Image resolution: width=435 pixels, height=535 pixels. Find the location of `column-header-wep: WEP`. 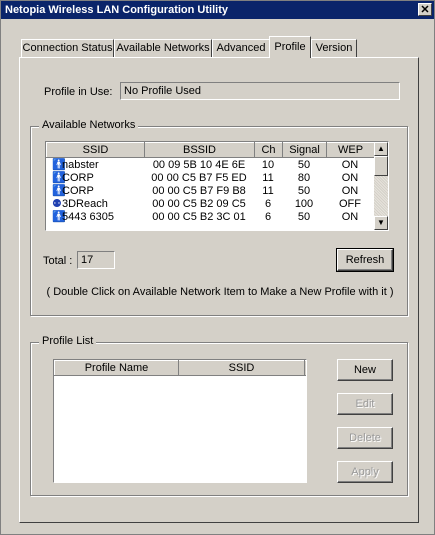

column-header-wep: WEP is located at coordinates (350, 150).